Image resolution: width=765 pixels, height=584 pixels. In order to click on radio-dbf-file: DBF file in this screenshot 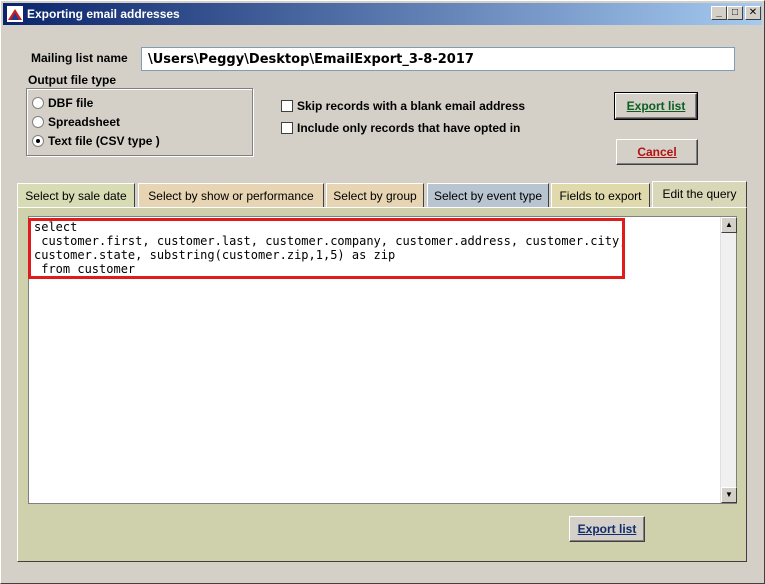, I will do `click(62, 103)`.